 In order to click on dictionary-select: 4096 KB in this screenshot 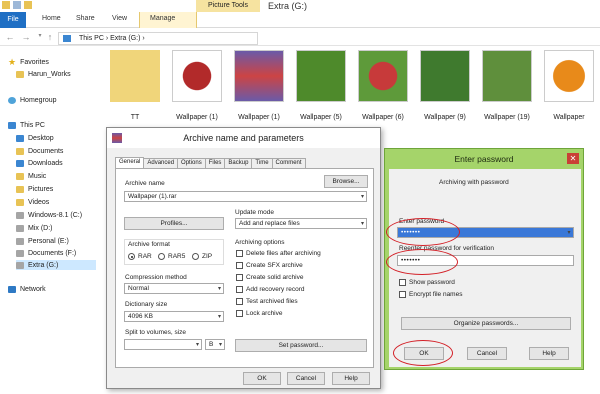, I will do `click(174, 316)`.